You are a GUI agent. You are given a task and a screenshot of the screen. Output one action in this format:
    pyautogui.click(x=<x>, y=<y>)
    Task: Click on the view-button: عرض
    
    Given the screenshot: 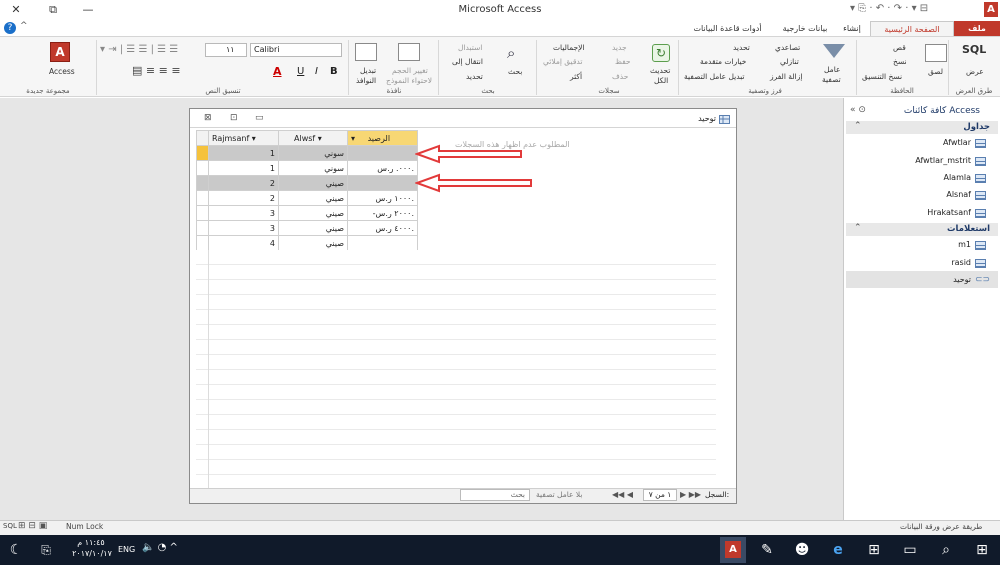 What is the action you would take?
    pyautogui.click(x=975, y=71)
    